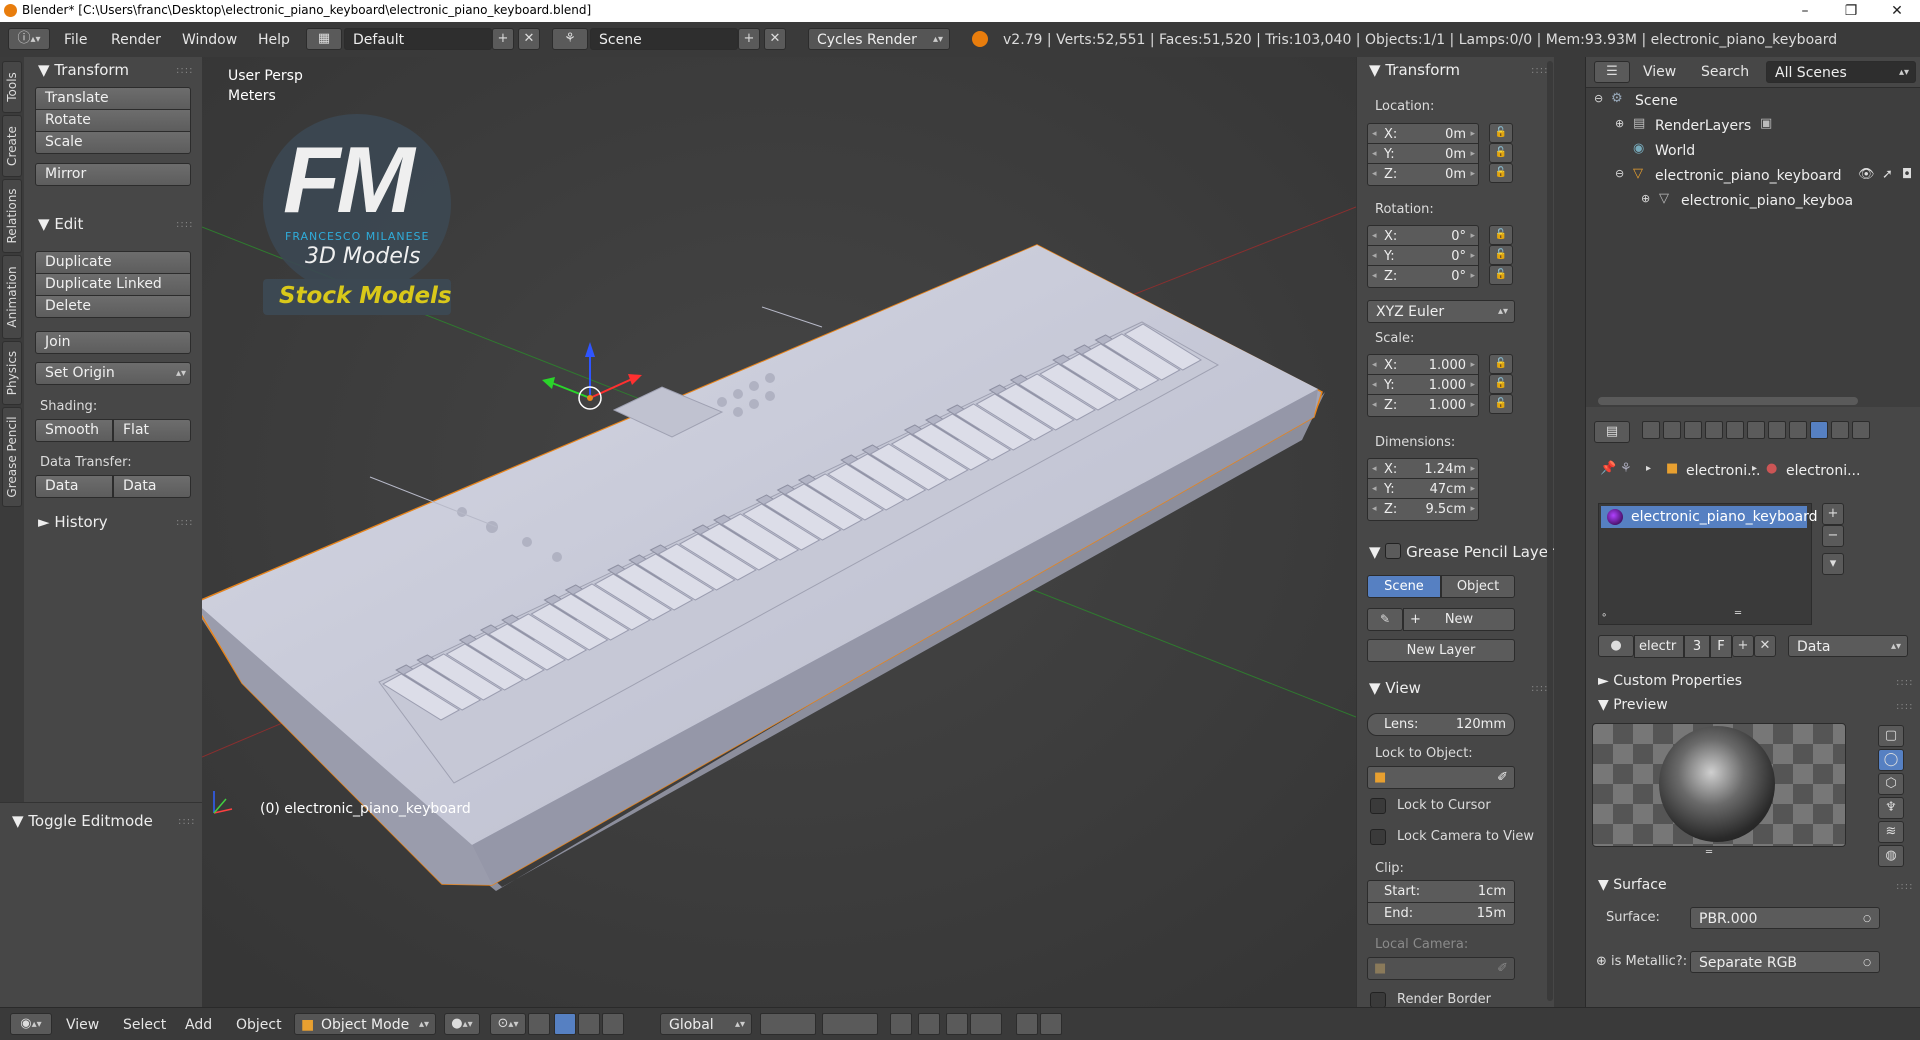 The height and width of the screenshot is (1040, 1920). What do you see at coordinates (1619, 123) in the screenshot?
I see `expand-icon: ⊕` at bounding box center [1619, 123].